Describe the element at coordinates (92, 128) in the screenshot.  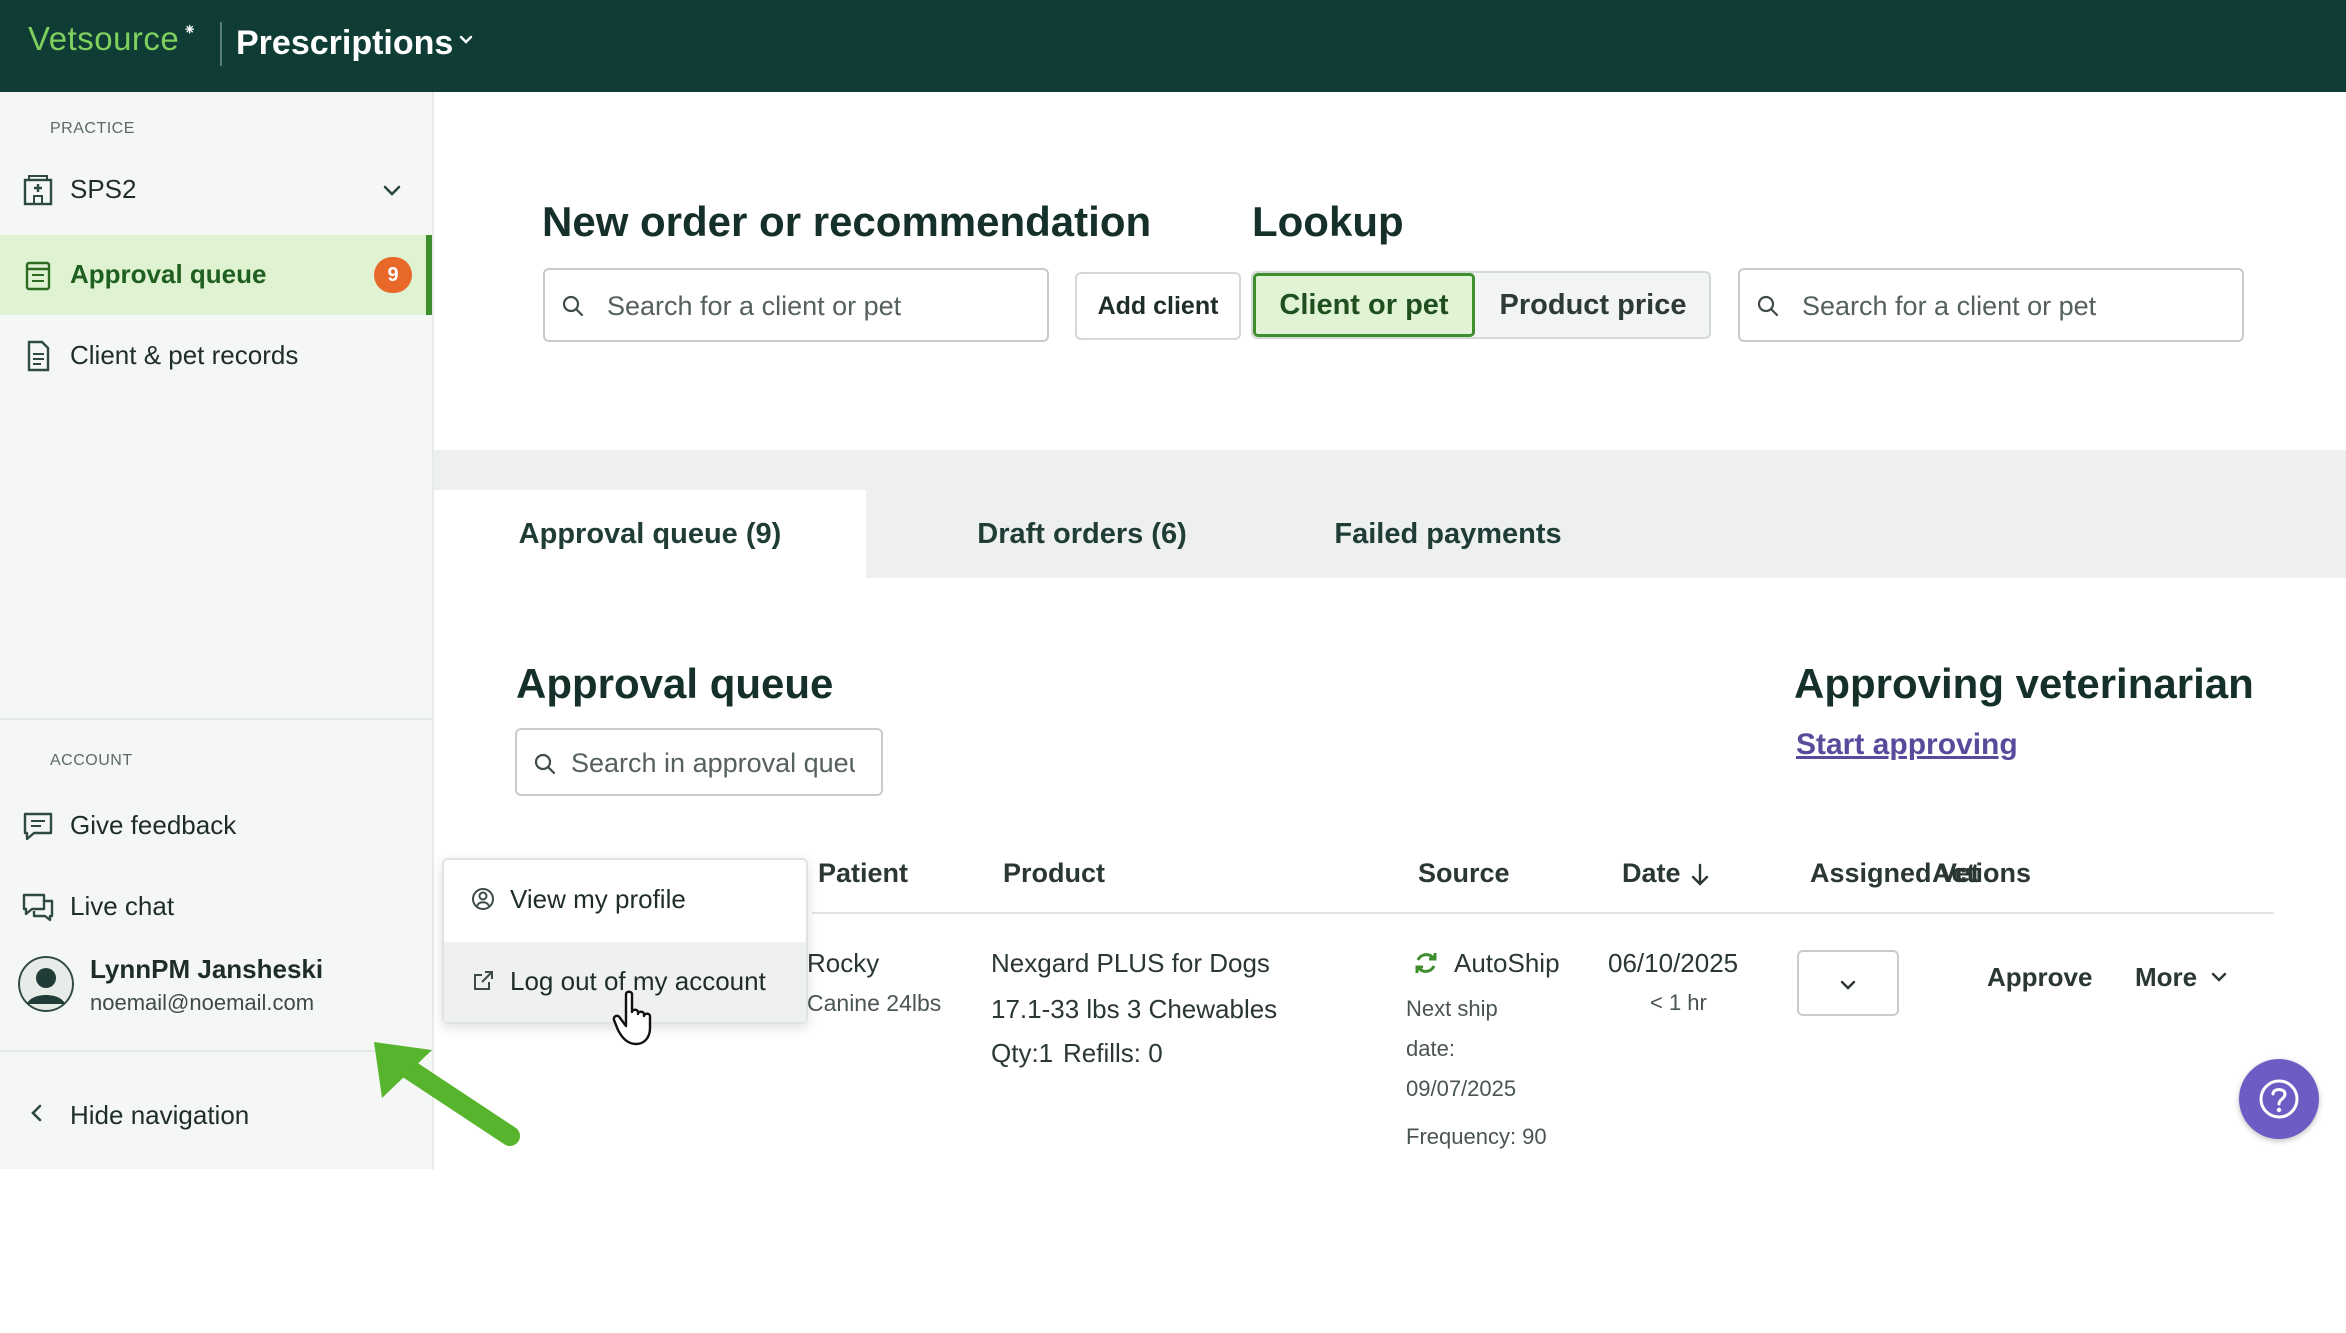
I see `practice-section-label: PRACTICE` at that location.